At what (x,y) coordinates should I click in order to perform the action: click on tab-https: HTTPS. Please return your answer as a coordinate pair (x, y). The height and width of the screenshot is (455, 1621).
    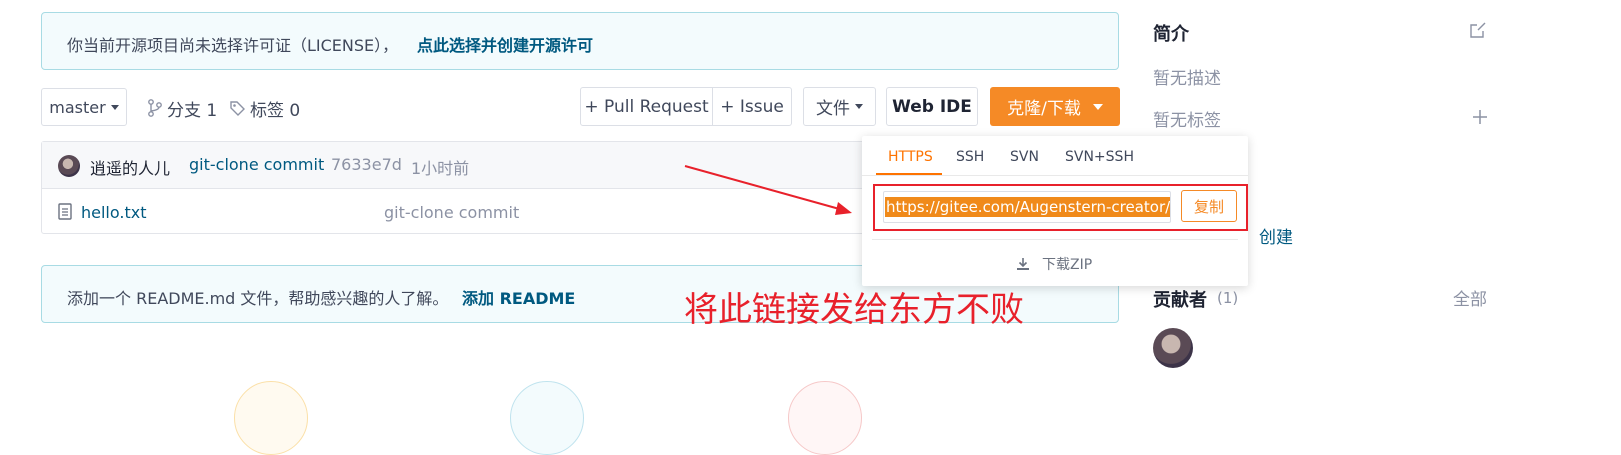
    Looking at the image, I should click on (910, 157).